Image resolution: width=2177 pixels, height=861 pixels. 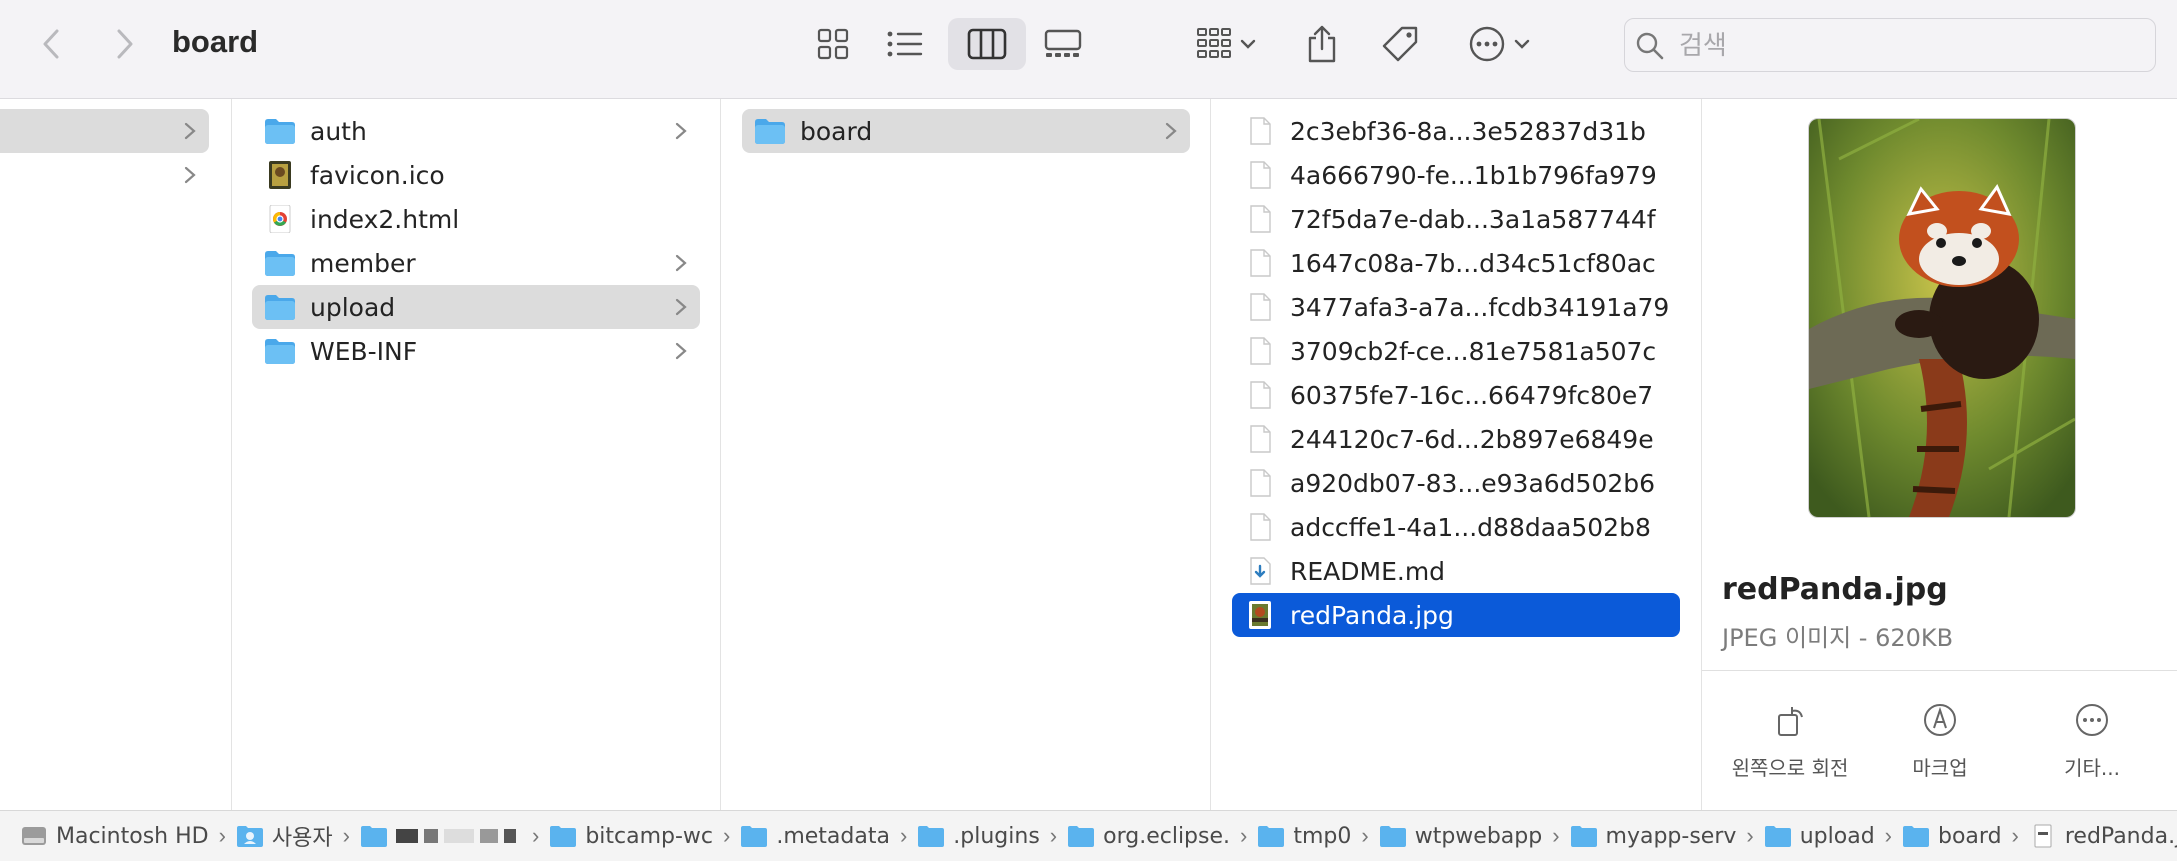 I want to click on list-item: 3709cb2f-ce...81e7581a507c, so click(x=1456, y=351).